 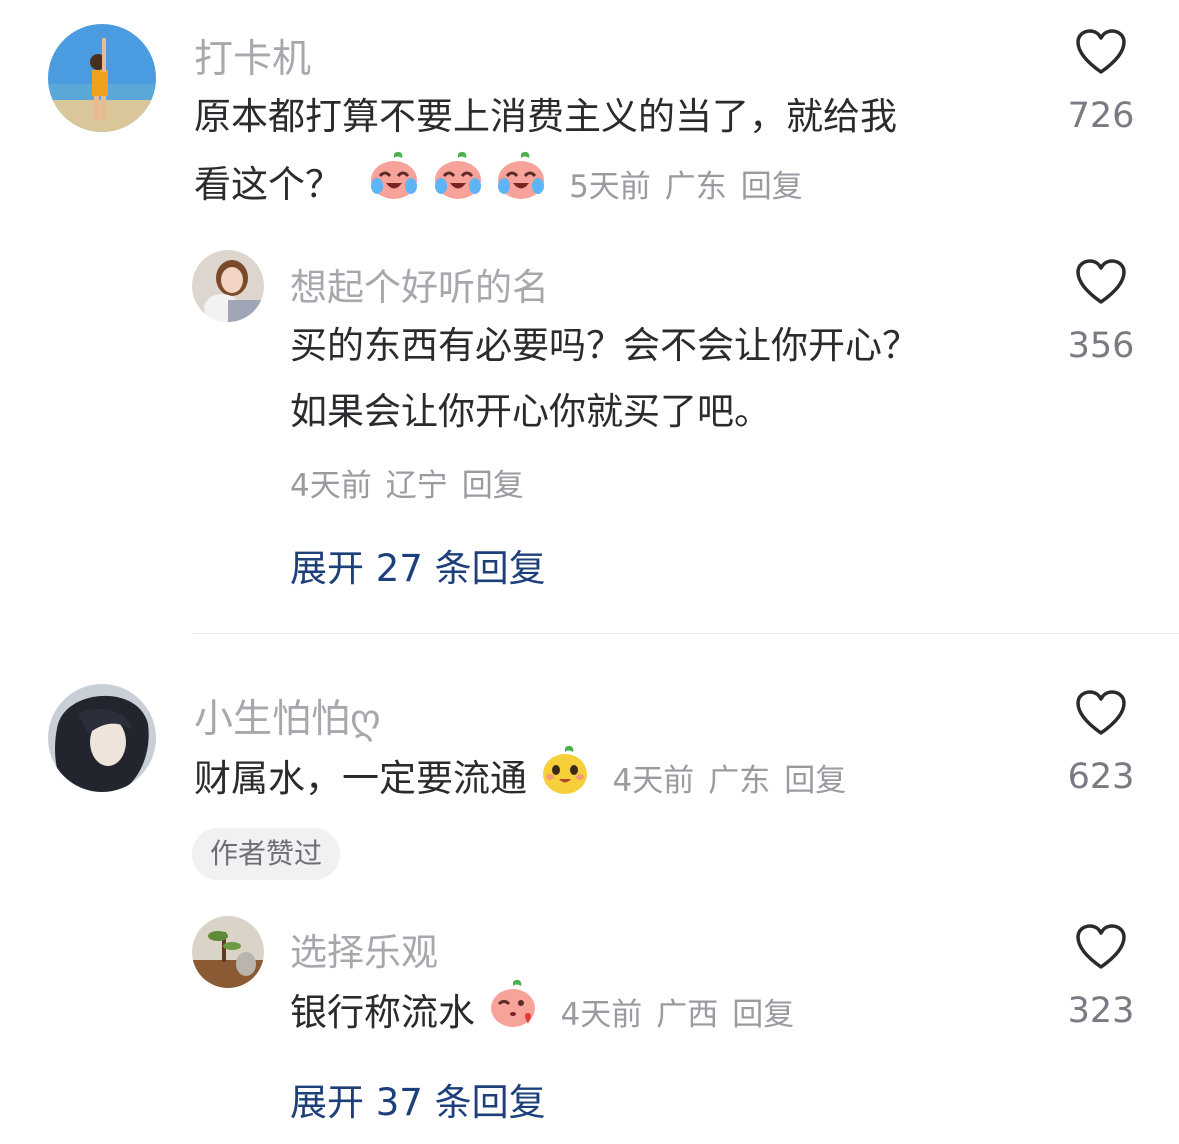 I want to click on divider, so click(x=685, y=633).